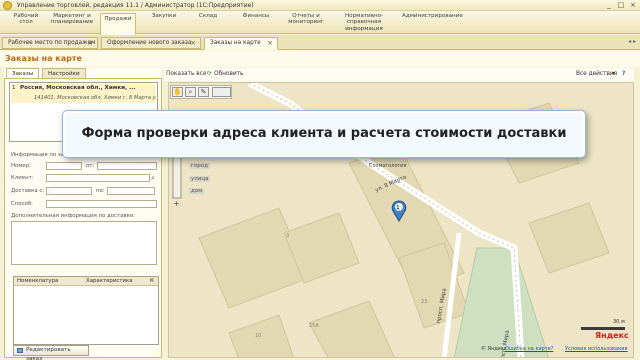 The width and height of the screenshot is (640, 360). What do you see at coordinates (306, 19) in the screenshot?
I see `section-reports: Отчеты и мониторинг` at bounding box center [306, 19].